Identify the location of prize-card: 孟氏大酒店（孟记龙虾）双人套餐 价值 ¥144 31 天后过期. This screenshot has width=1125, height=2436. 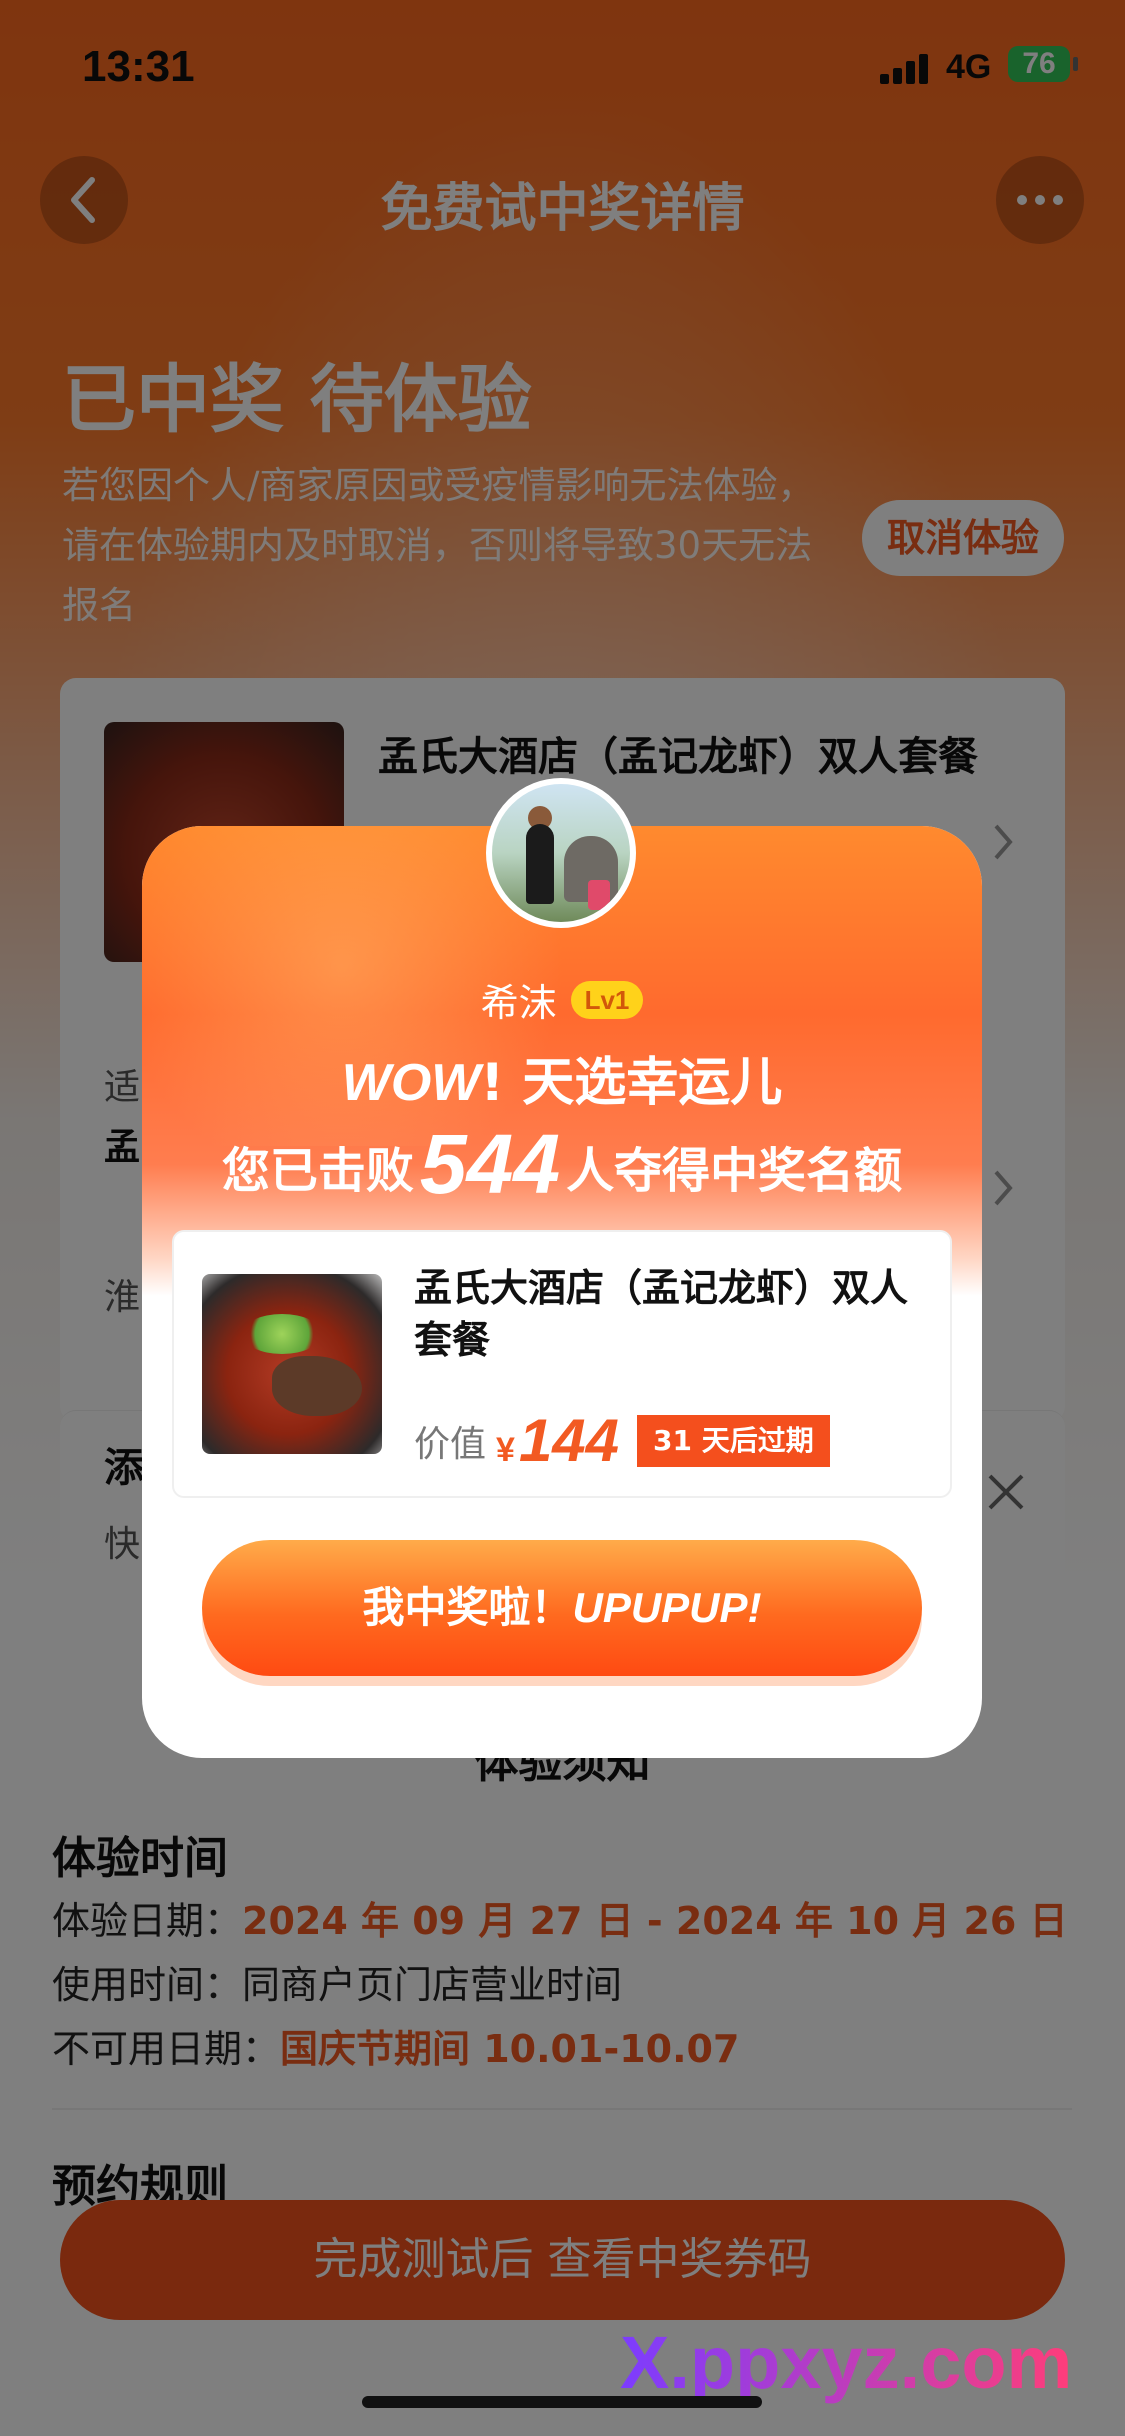
(562, 1364).